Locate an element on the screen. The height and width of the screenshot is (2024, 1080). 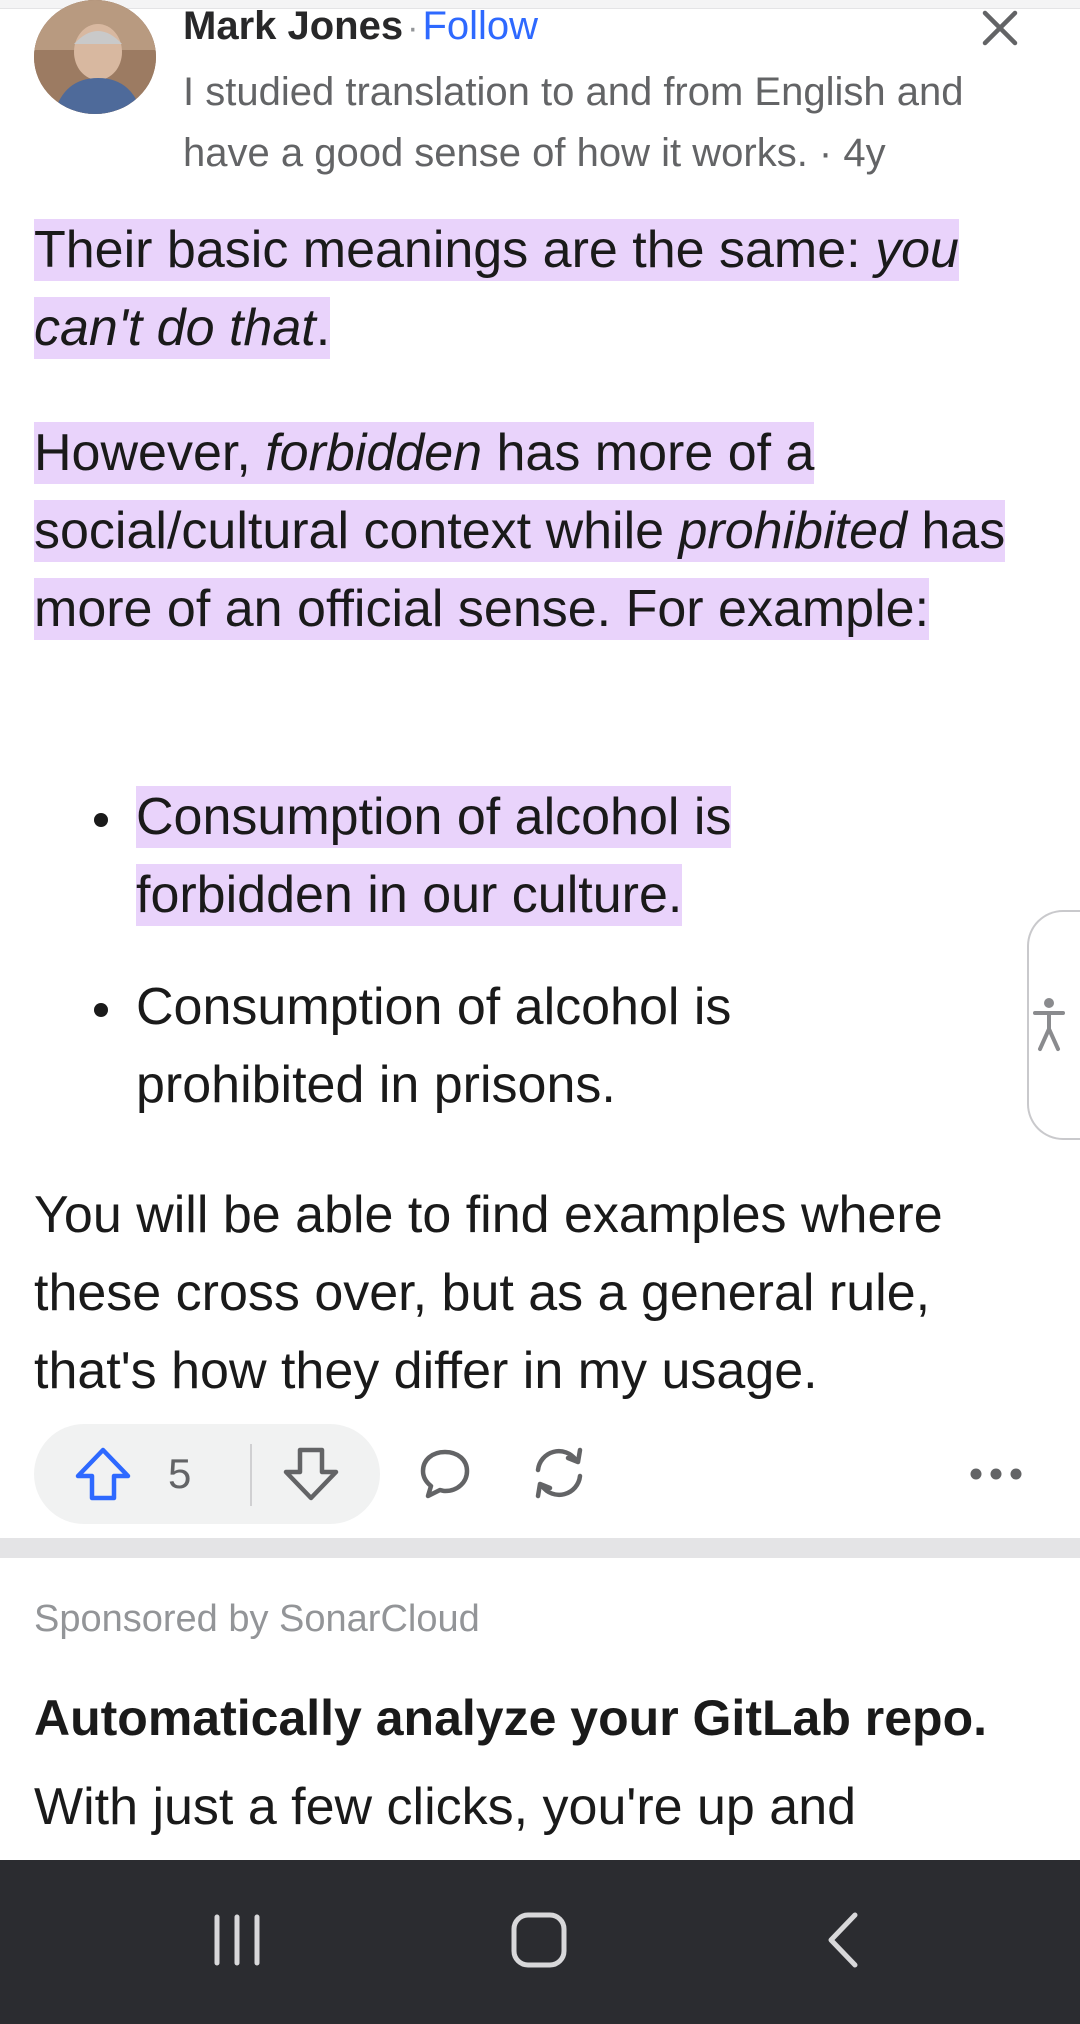
close-button is located at coordinates (1000, 28).